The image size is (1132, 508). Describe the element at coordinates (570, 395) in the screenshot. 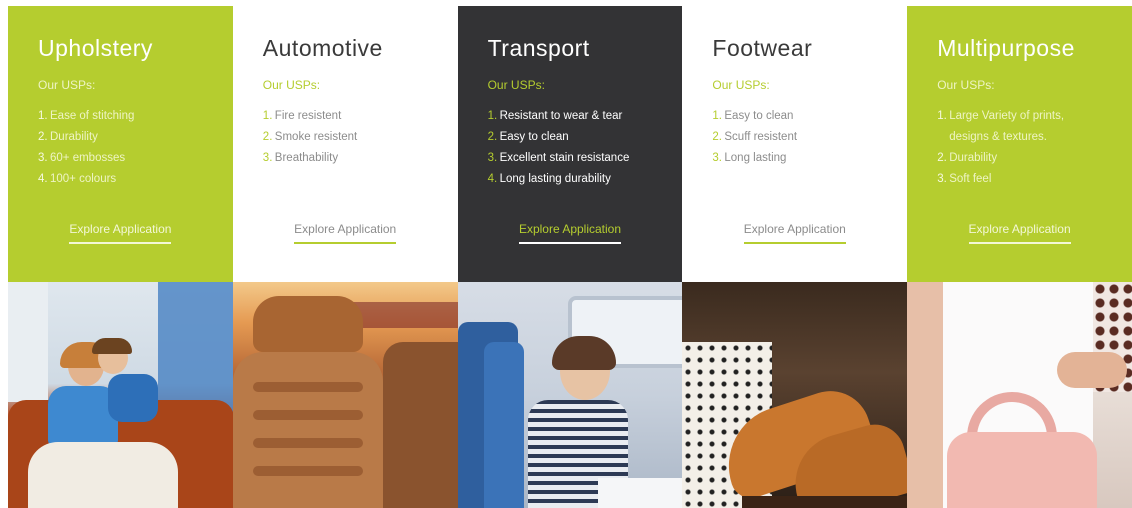

I see `train-passenger-photo` at that location.